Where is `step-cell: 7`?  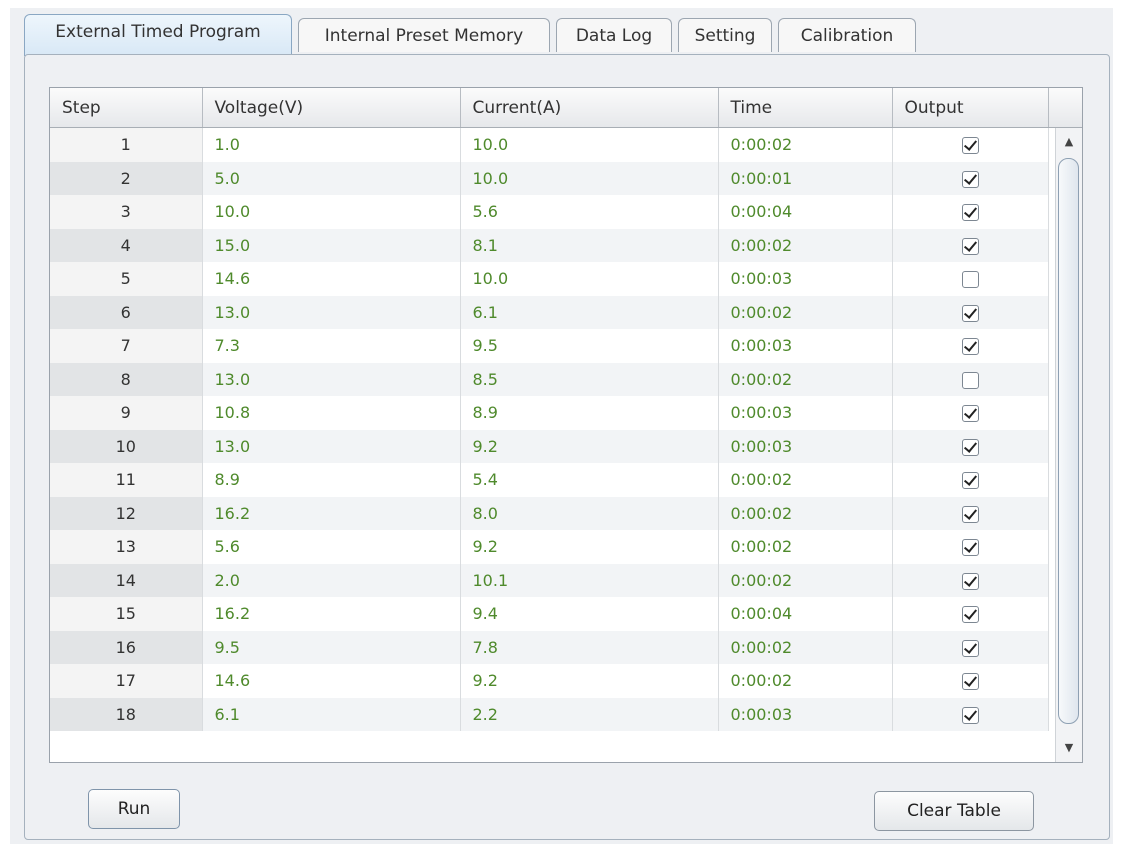
step-cell: 7 is located at coordinates (126, 346).